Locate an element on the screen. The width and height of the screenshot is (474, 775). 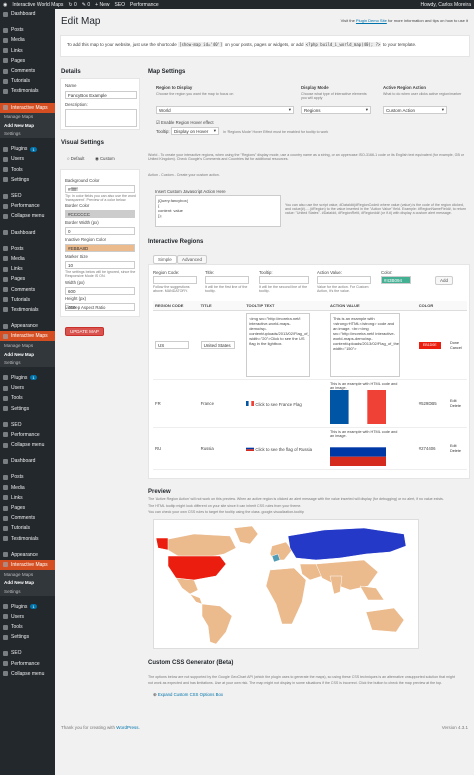
tooltip-input is located at coordinates (284, 280).